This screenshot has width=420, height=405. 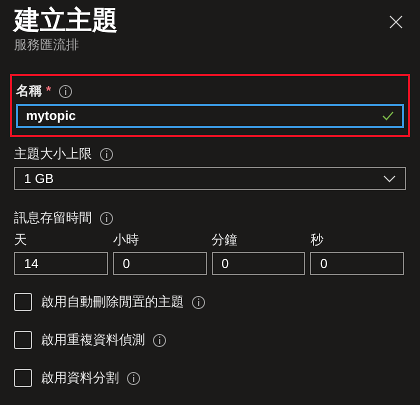 What do you see at coordinates (53, 218) in the screenshot?
I see `field-label: 訊息存留時間` at bounding box center [53, 218].